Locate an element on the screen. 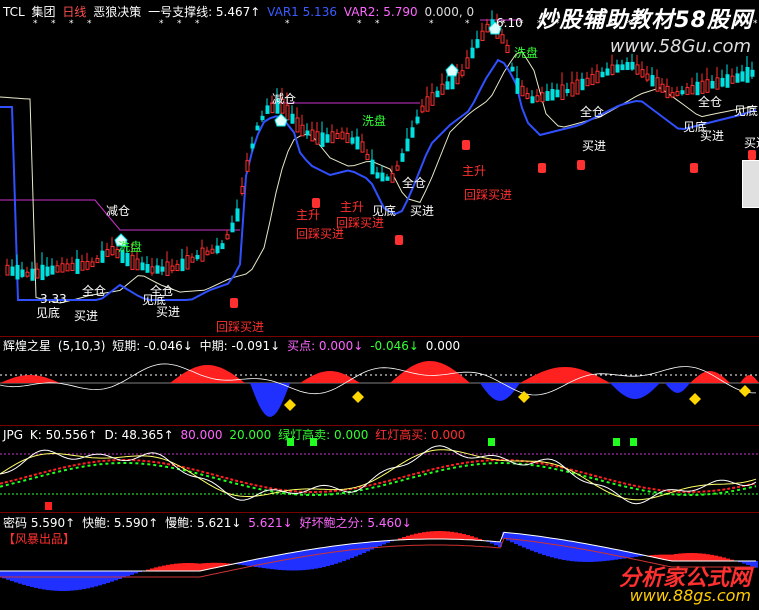 This screenshot has height=610, width=759. period-label: 日线 is located at coordinates (74, 12).